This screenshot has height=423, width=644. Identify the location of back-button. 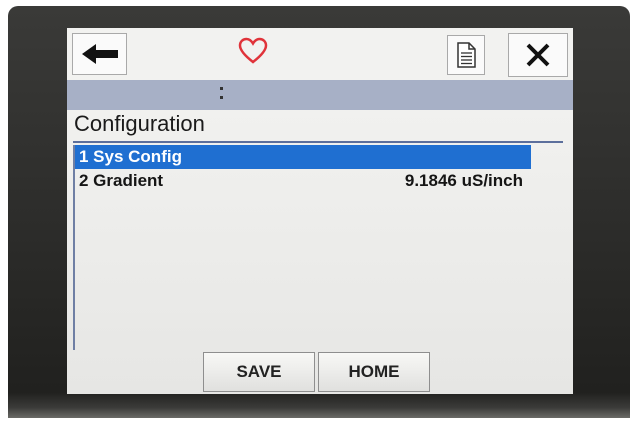
(99, 54).